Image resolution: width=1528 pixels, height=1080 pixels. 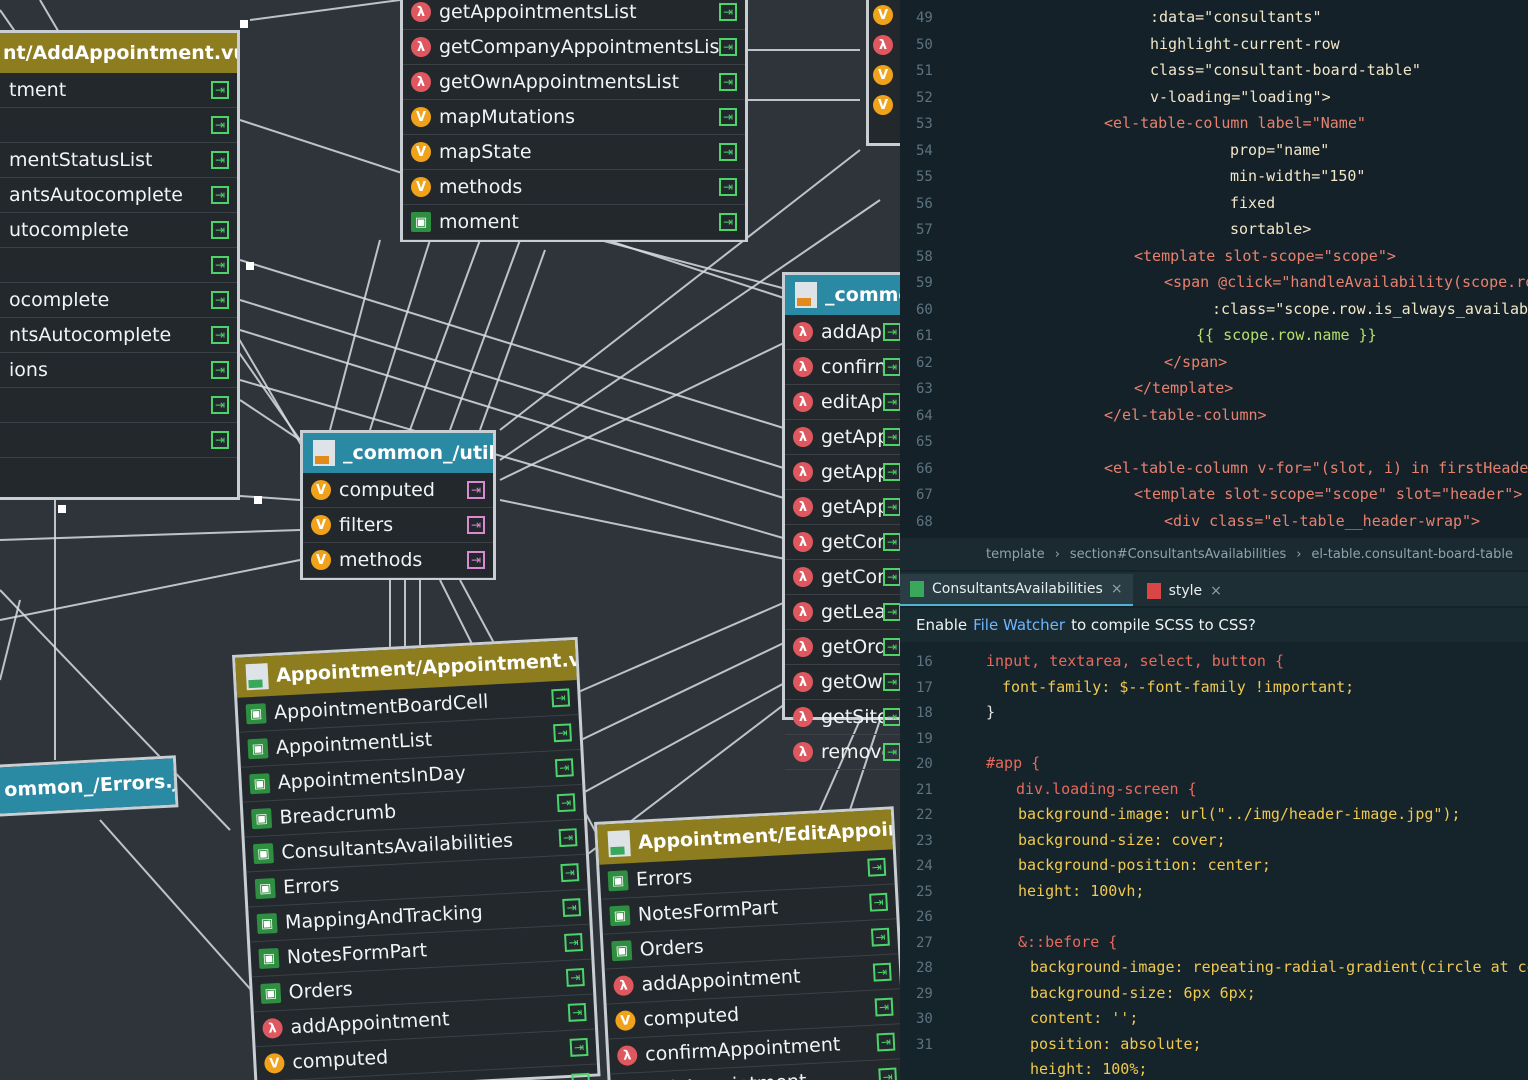 What do you see at coordinates (574, 222) in the screenshot?
I see `list-item: ▣ moment ⇥` at bounding box center [574, 222].